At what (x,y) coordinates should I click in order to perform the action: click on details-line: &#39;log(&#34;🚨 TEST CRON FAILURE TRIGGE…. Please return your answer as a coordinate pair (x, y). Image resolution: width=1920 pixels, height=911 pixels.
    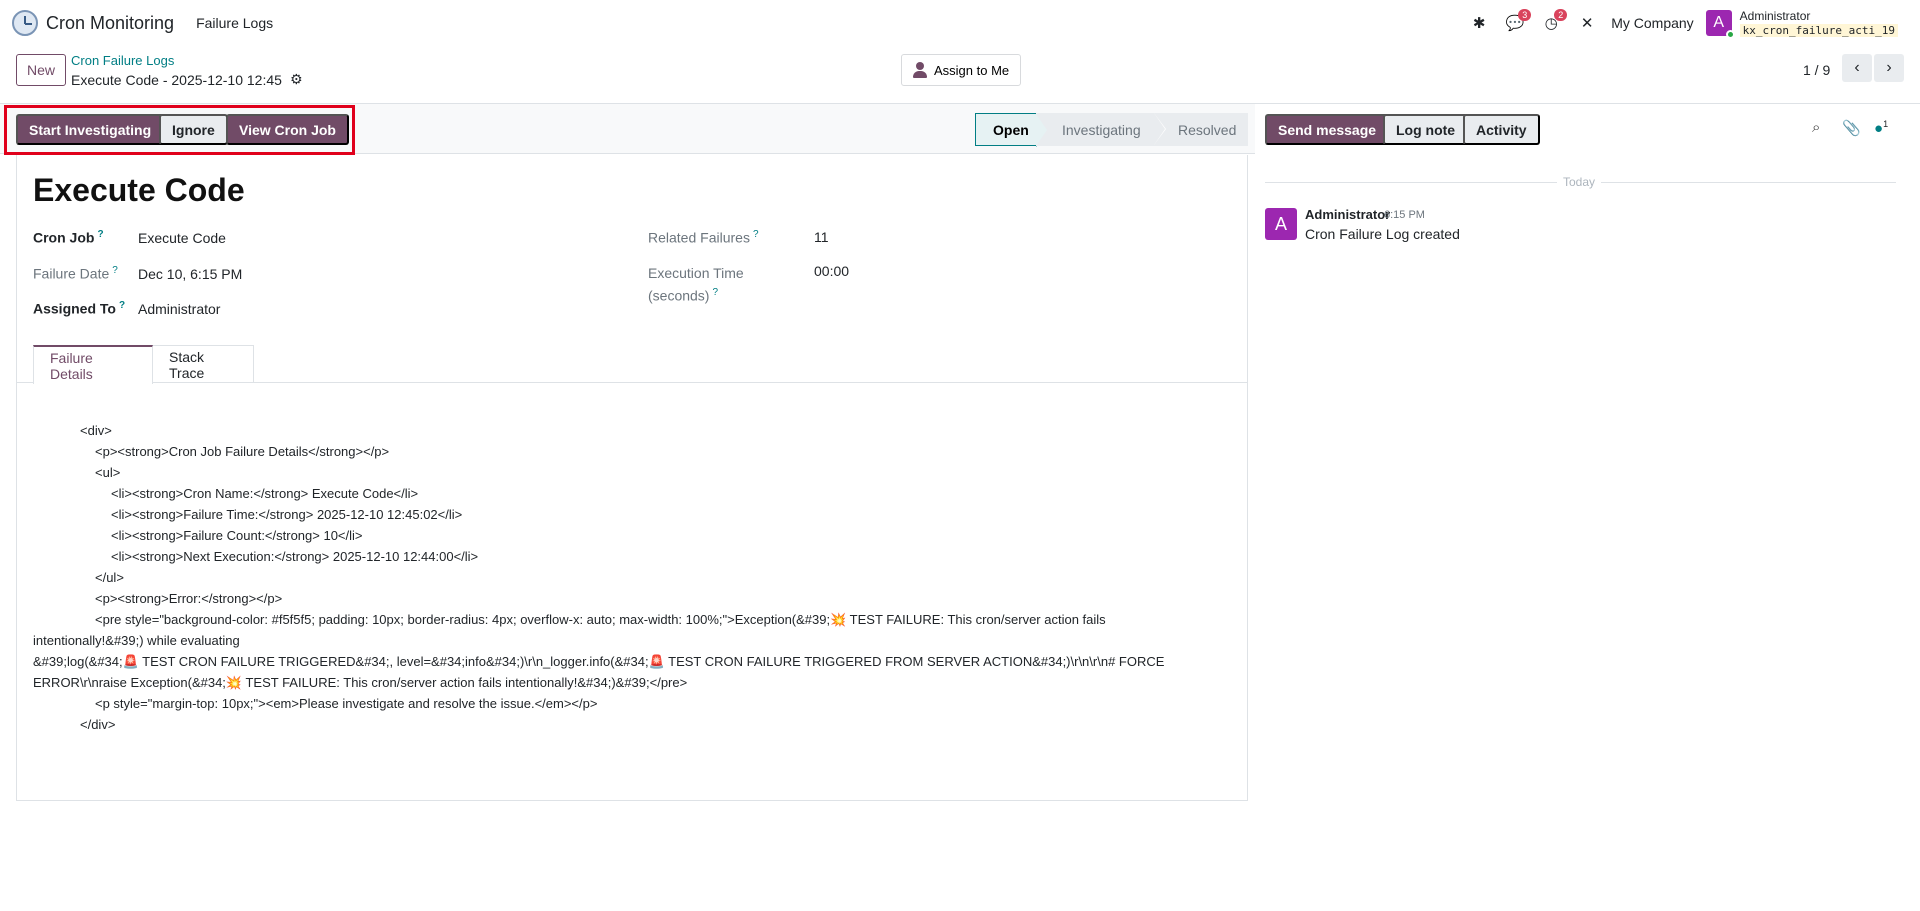
    Looking at the image, I should click on (599, 661).